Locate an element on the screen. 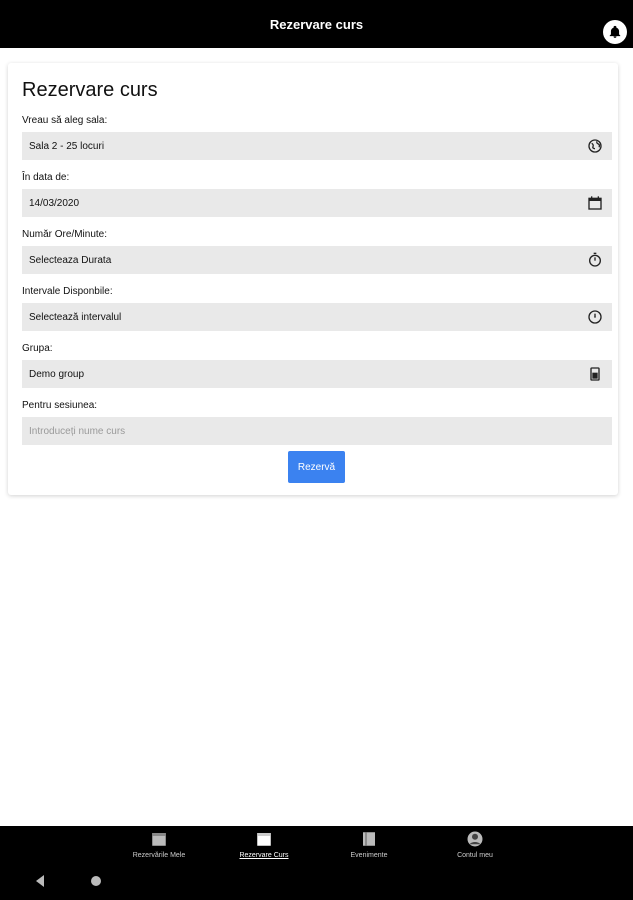  globe-icon is located at coordinates (595, 146).